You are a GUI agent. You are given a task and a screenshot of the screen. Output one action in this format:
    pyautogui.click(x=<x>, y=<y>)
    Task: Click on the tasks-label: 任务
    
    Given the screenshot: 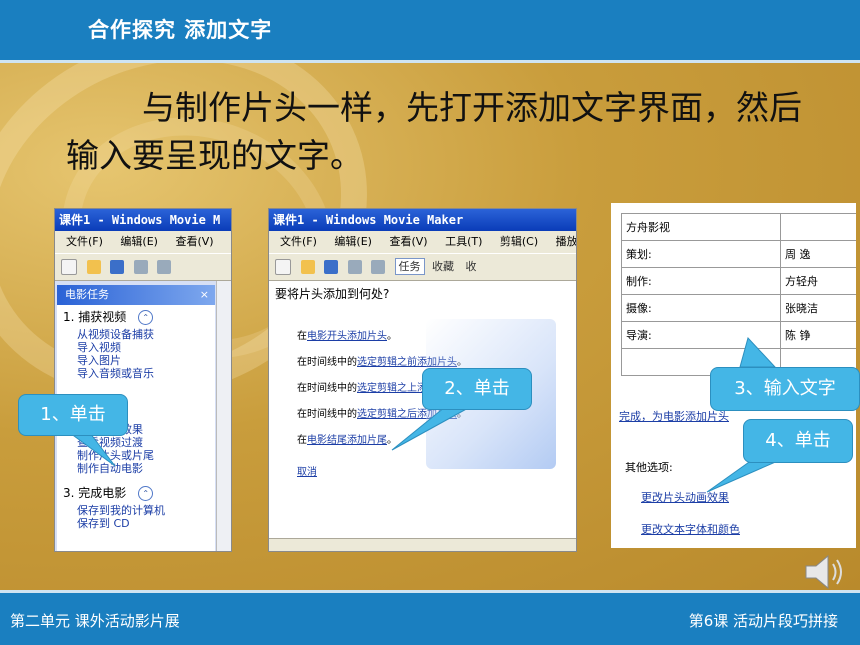 What is the action you would take?
    pyautogui.click(x=409, y=266)
    